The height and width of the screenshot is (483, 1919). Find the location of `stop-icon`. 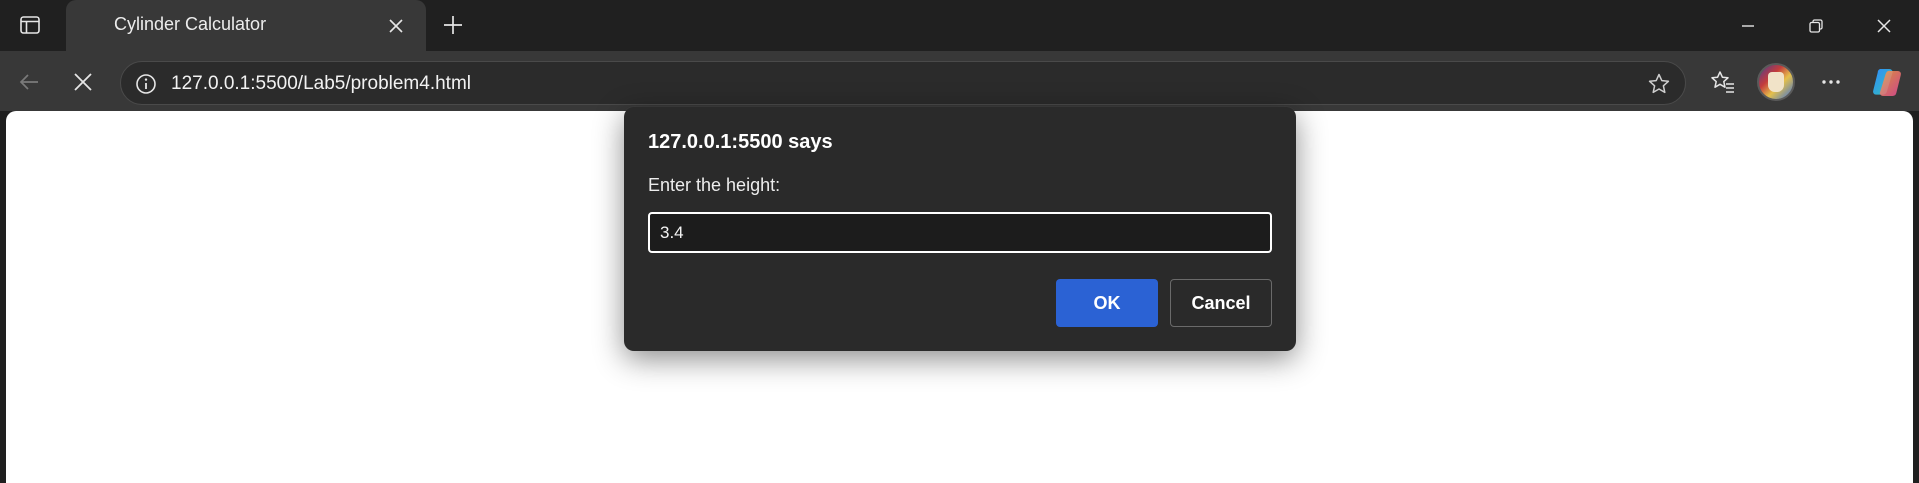

stop-icon is located at coordinates (83, 82).